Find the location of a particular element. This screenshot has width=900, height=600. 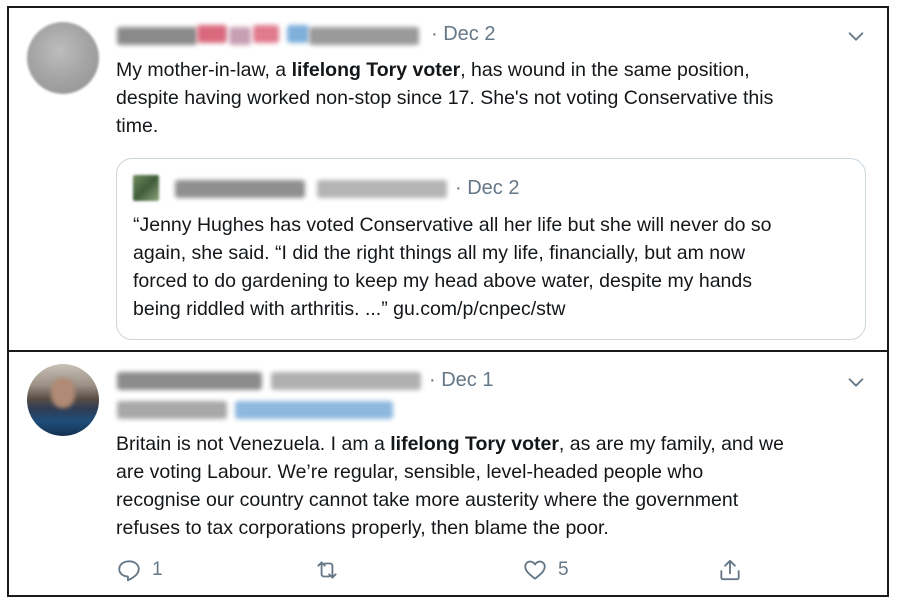

reply-button: 1 is located at coordinates (139, 570).